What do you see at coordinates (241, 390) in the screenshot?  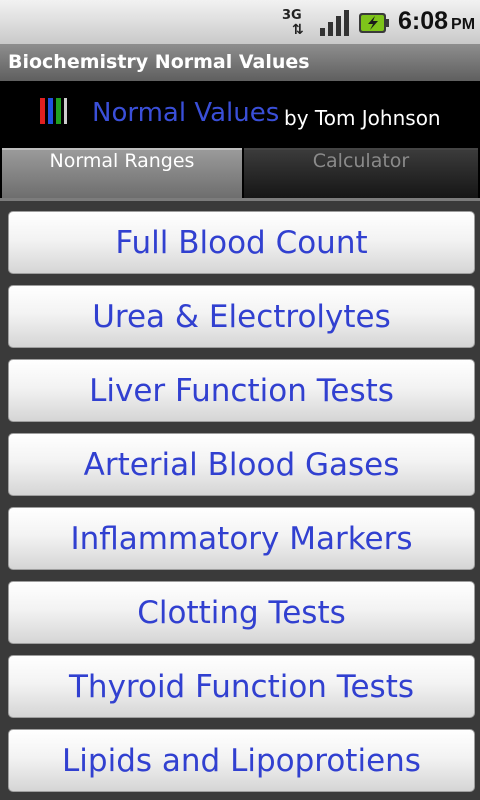 I see `liver-function-tests-button: Liver Function Tests` at bounding box center [241, 390].